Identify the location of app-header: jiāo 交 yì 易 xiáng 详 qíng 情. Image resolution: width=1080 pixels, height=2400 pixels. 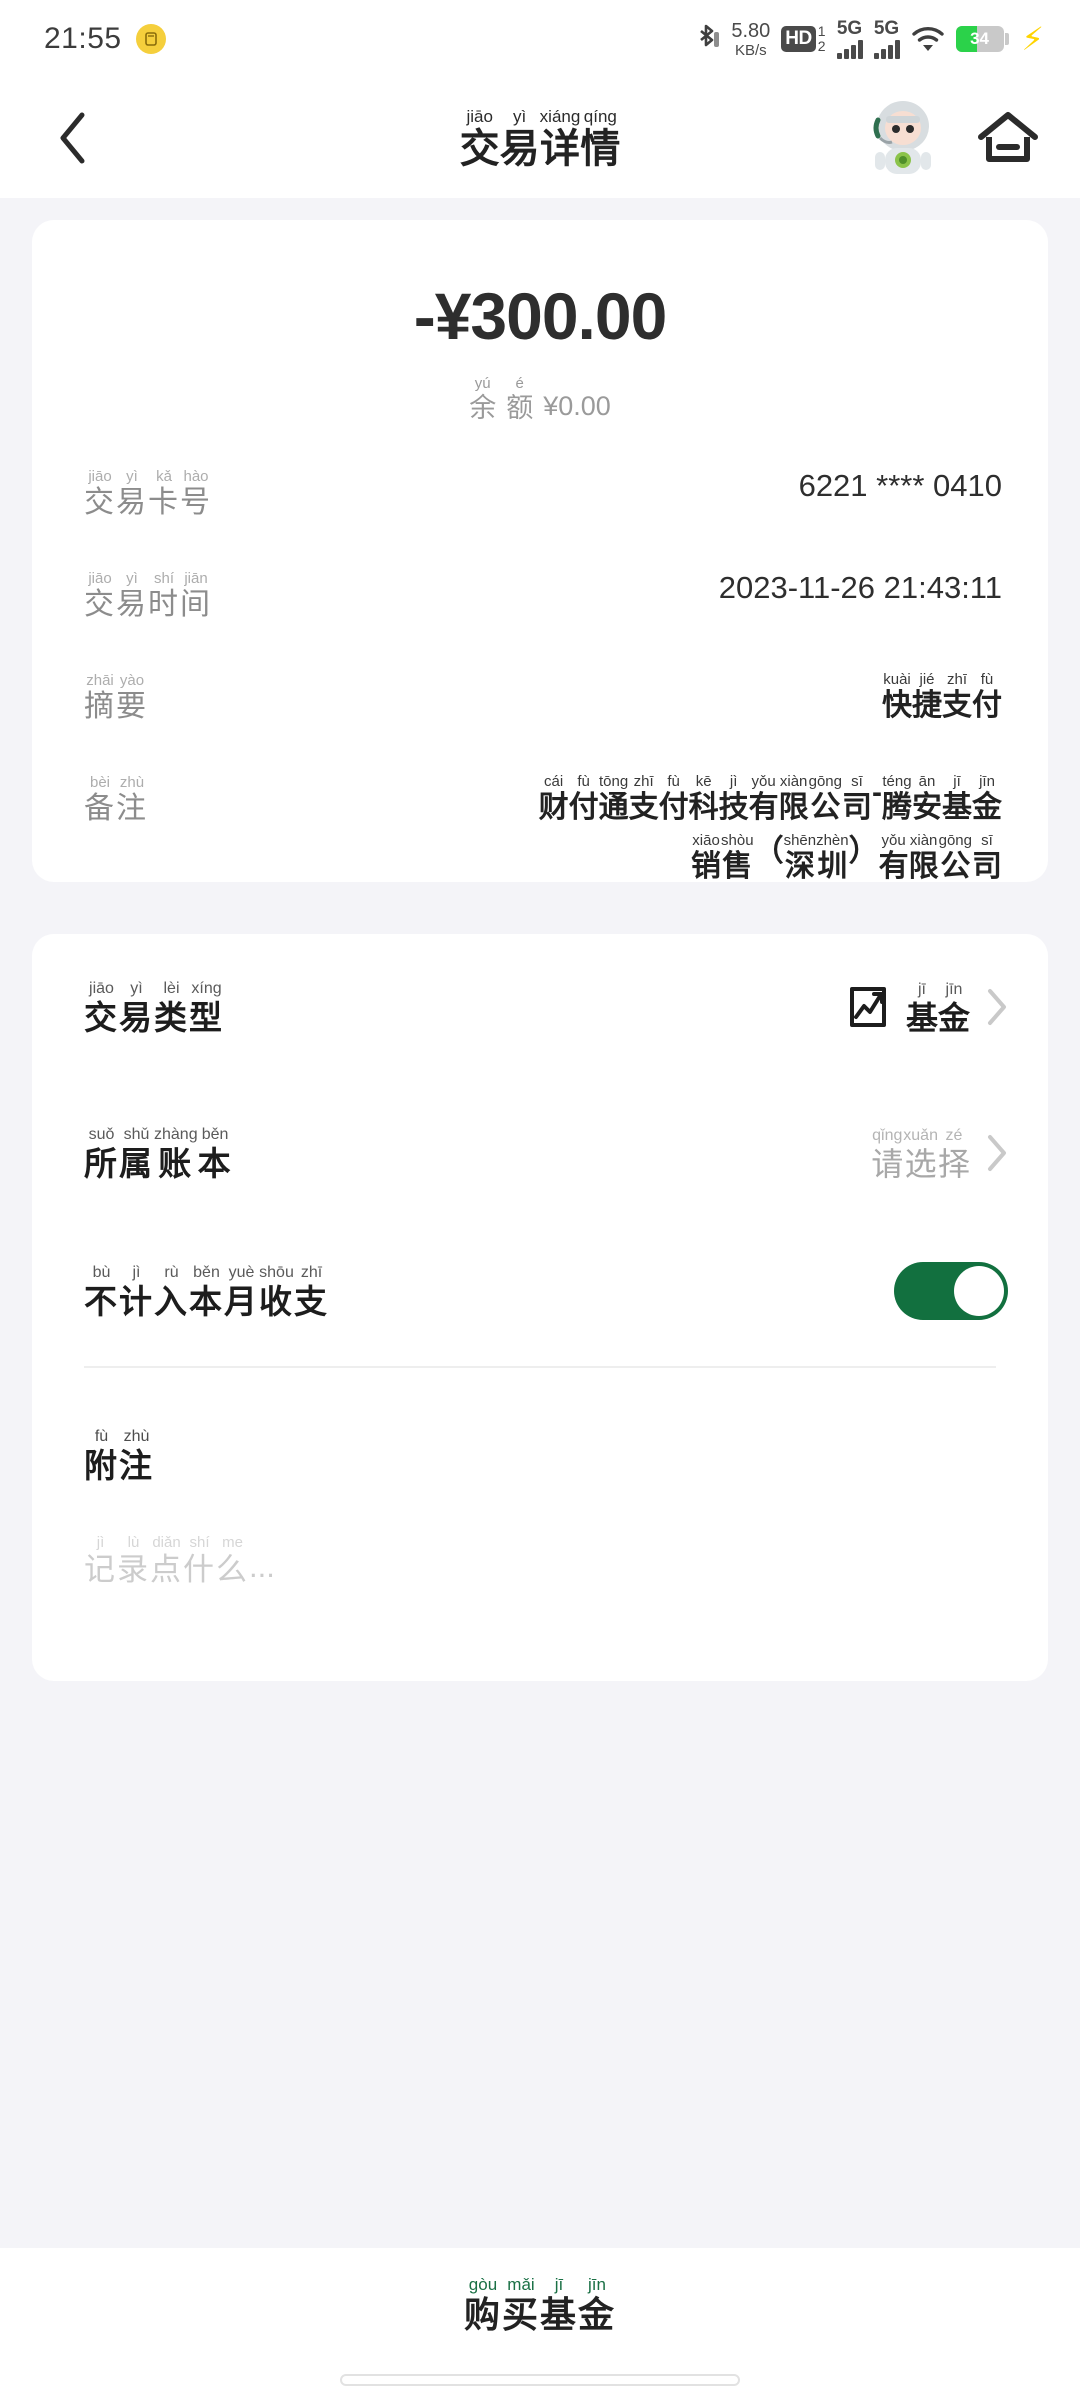
(540, 138).